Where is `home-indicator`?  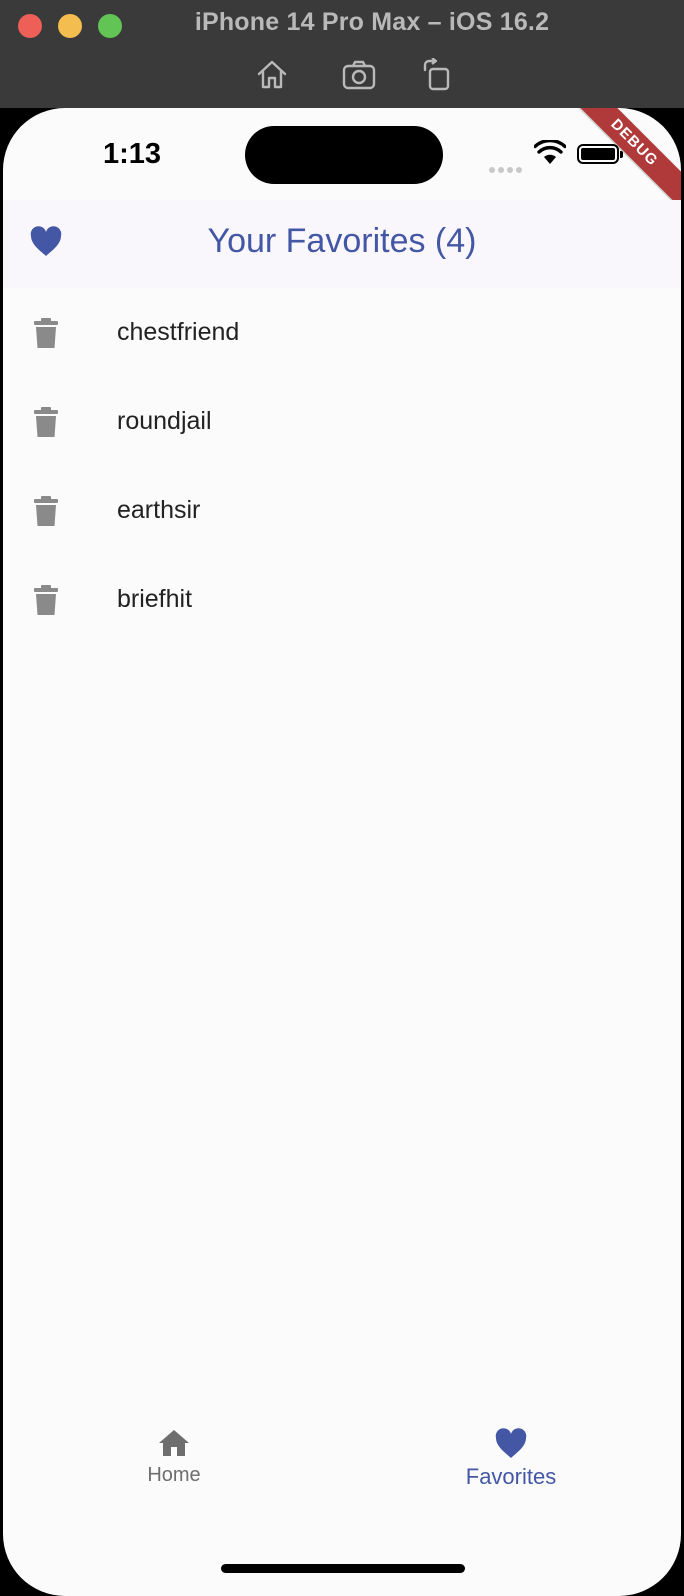
home-indicator is located at coordinates (343, 1568).